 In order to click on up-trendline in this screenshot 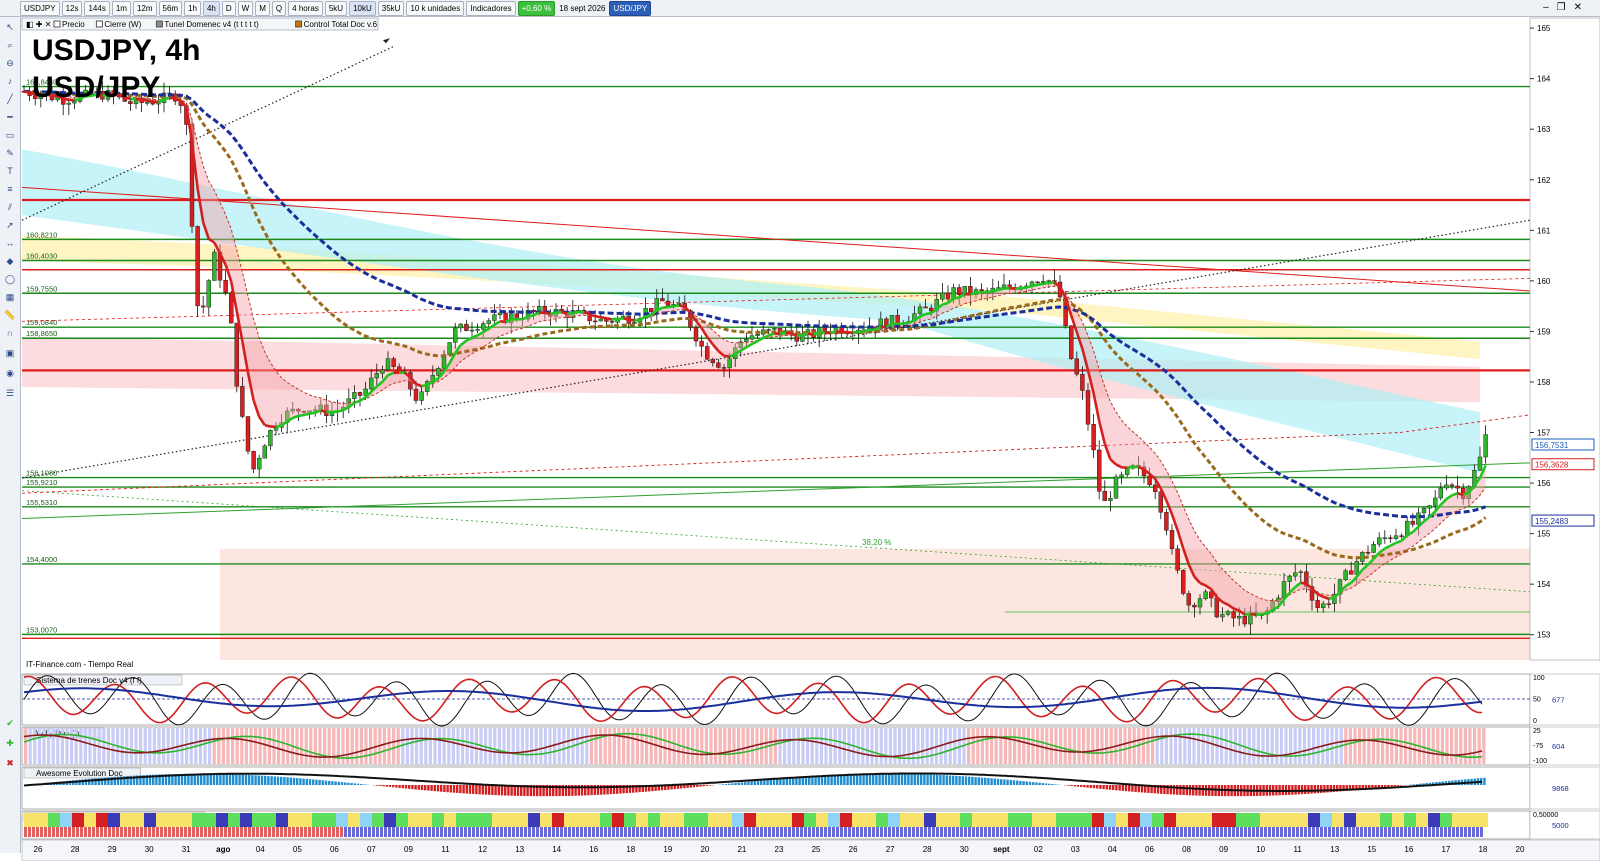, I will do `click(776, 490)`.